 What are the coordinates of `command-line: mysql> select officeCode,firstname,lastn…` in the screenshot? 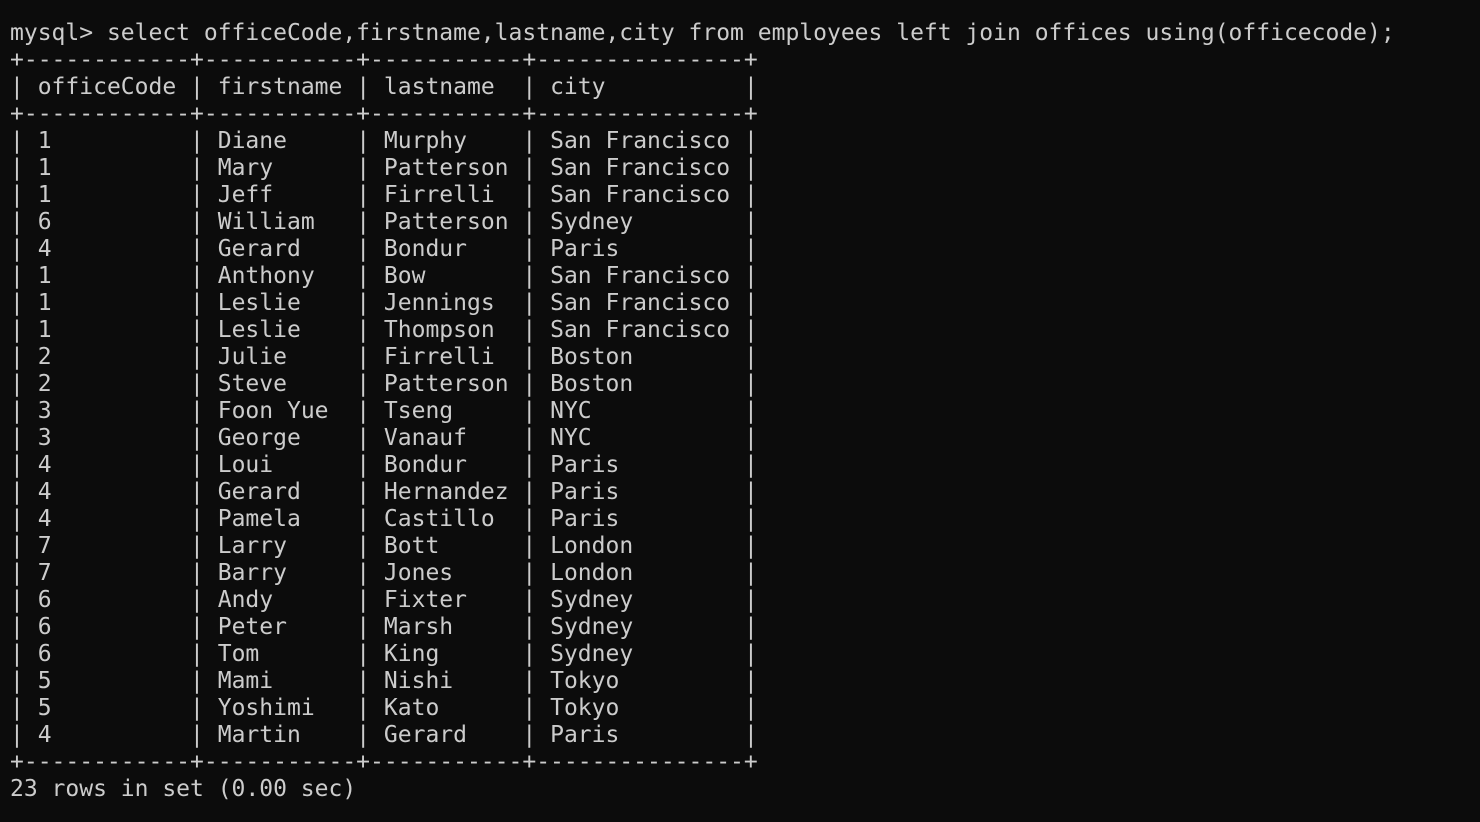 It's located at (740, 33).